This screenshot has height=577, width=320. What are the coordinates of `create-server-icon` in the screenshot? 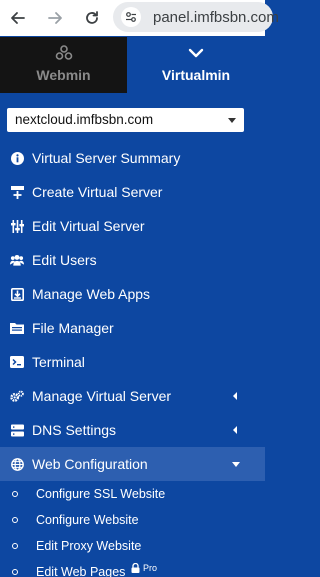 It's located at (17, 192).